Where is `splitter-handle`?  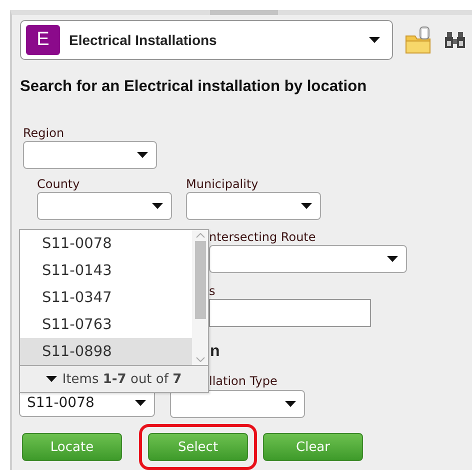
splitter-handle is located at coordinates (244, 12).